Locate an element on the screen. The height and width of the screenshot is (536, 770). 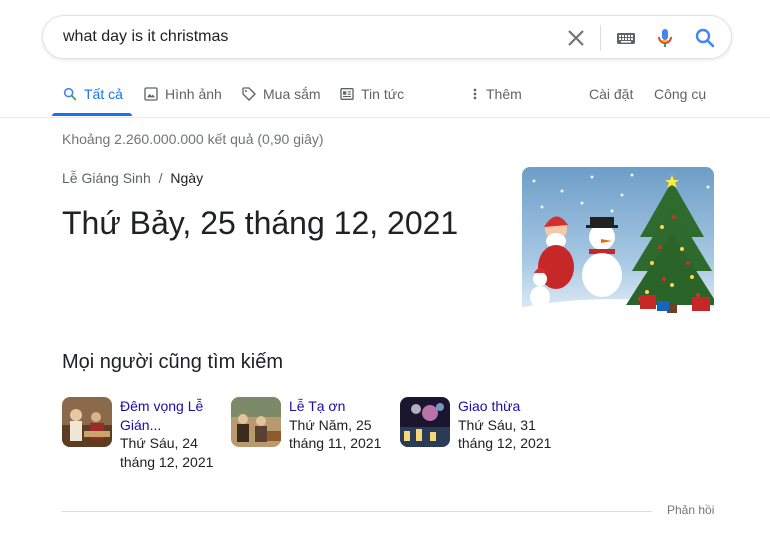
related-search-date: Thứ Sáu, 31 tháng 12, 2021 is located at coordinates (505, 434).